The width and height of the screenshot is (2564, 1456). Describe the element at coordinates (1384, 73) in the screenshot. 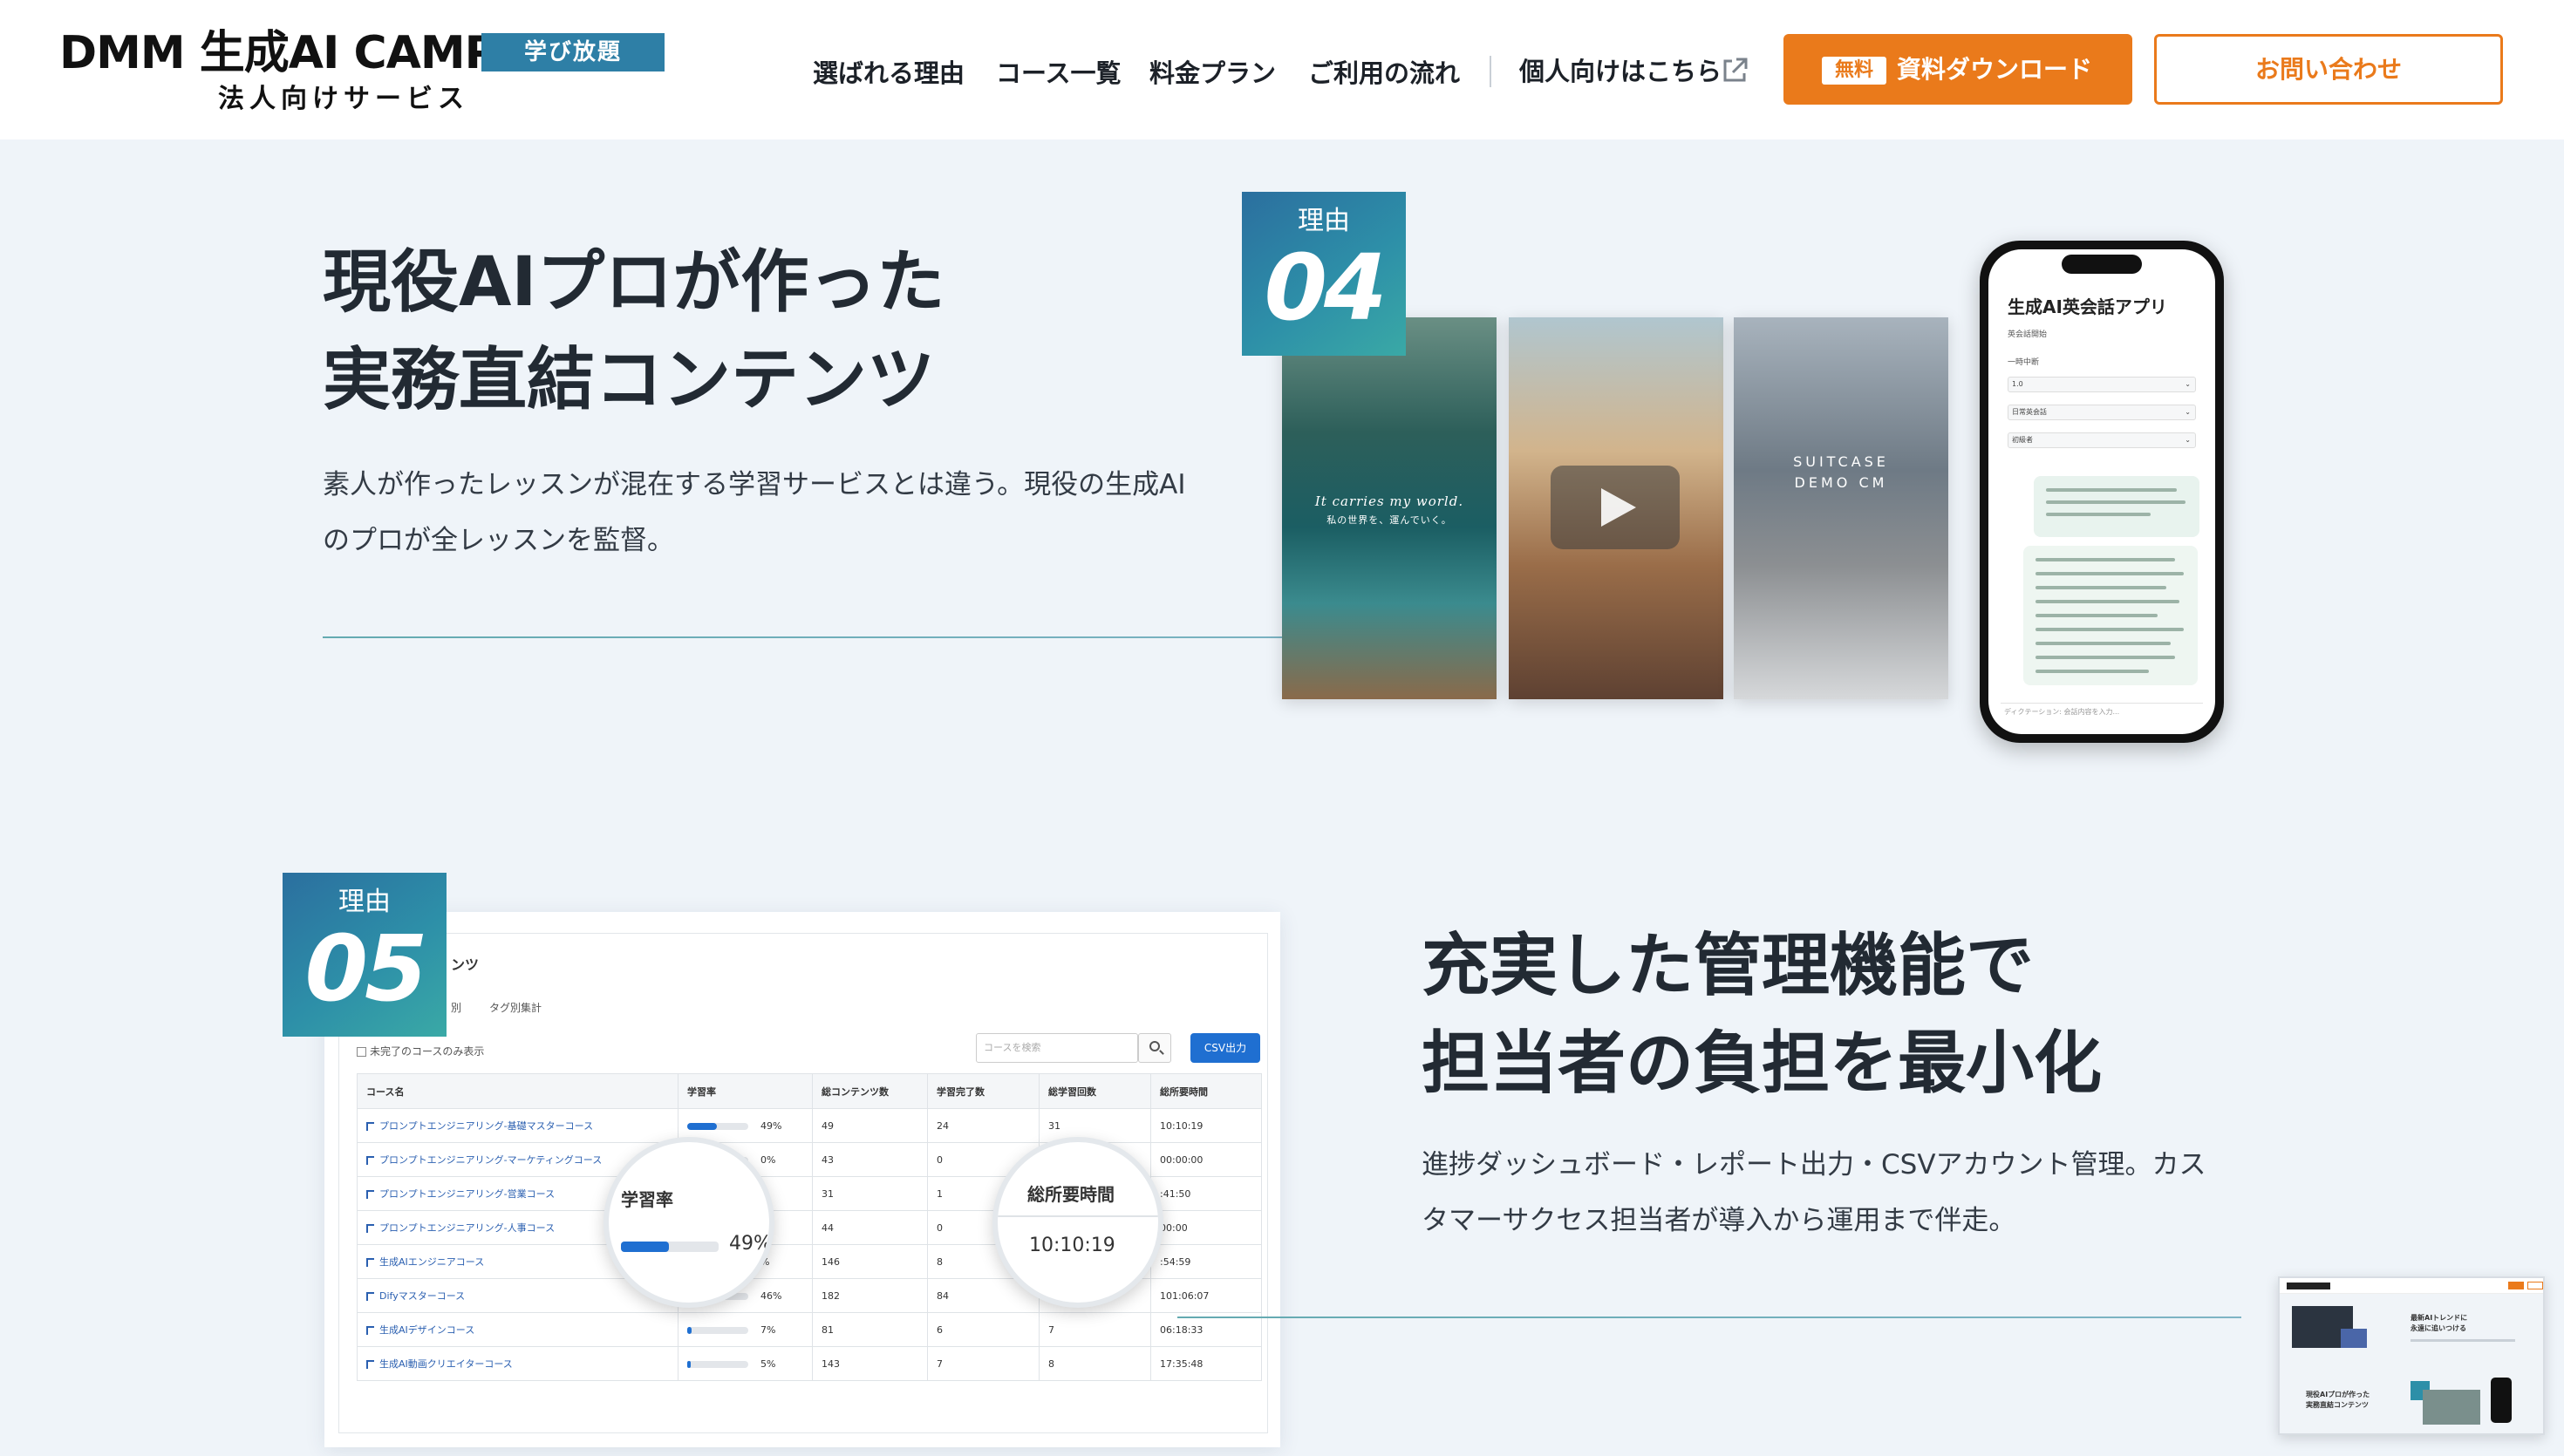

I see `nav-item-flow: ご利用の流れ` at that location.